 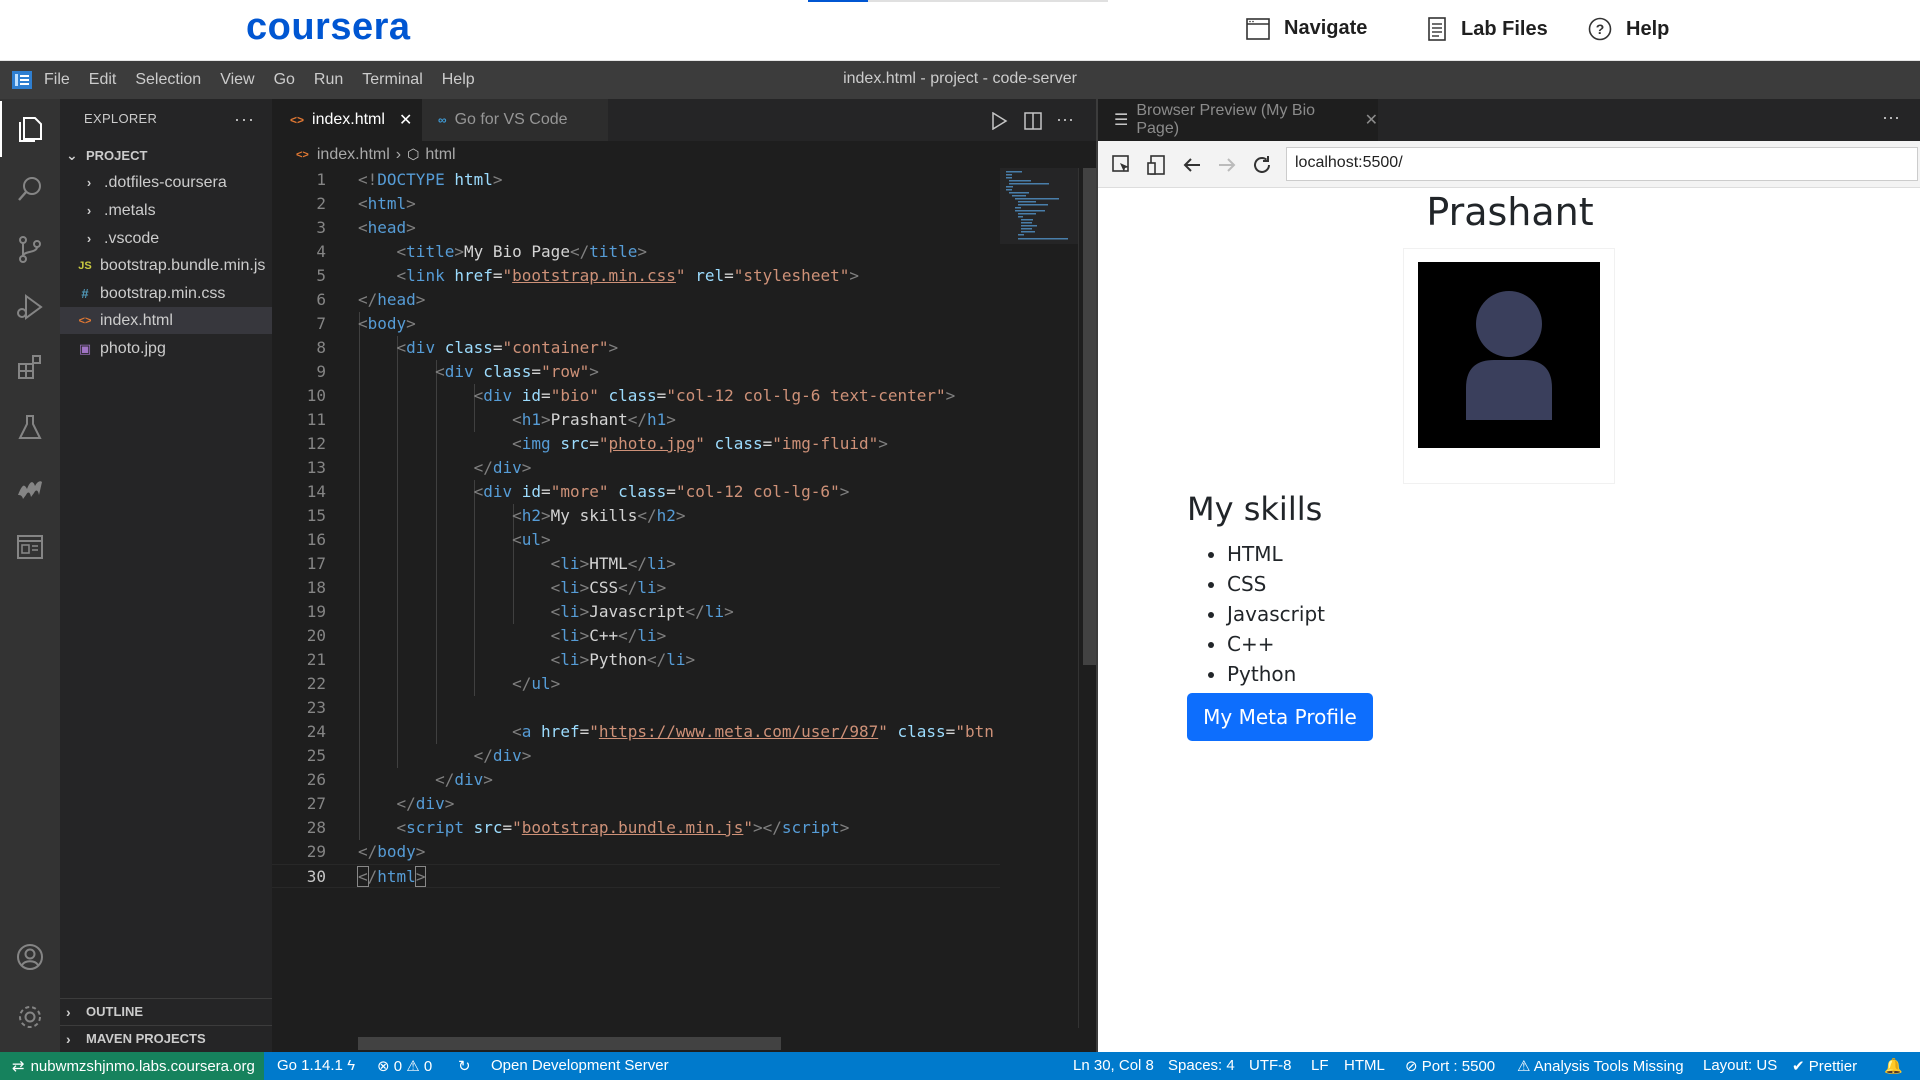 What do you see at coordinates (1450, 1066) in the screenshot?
I see `port-status: ⊘ Port : 5500` at bounding box center [1450, 1066].